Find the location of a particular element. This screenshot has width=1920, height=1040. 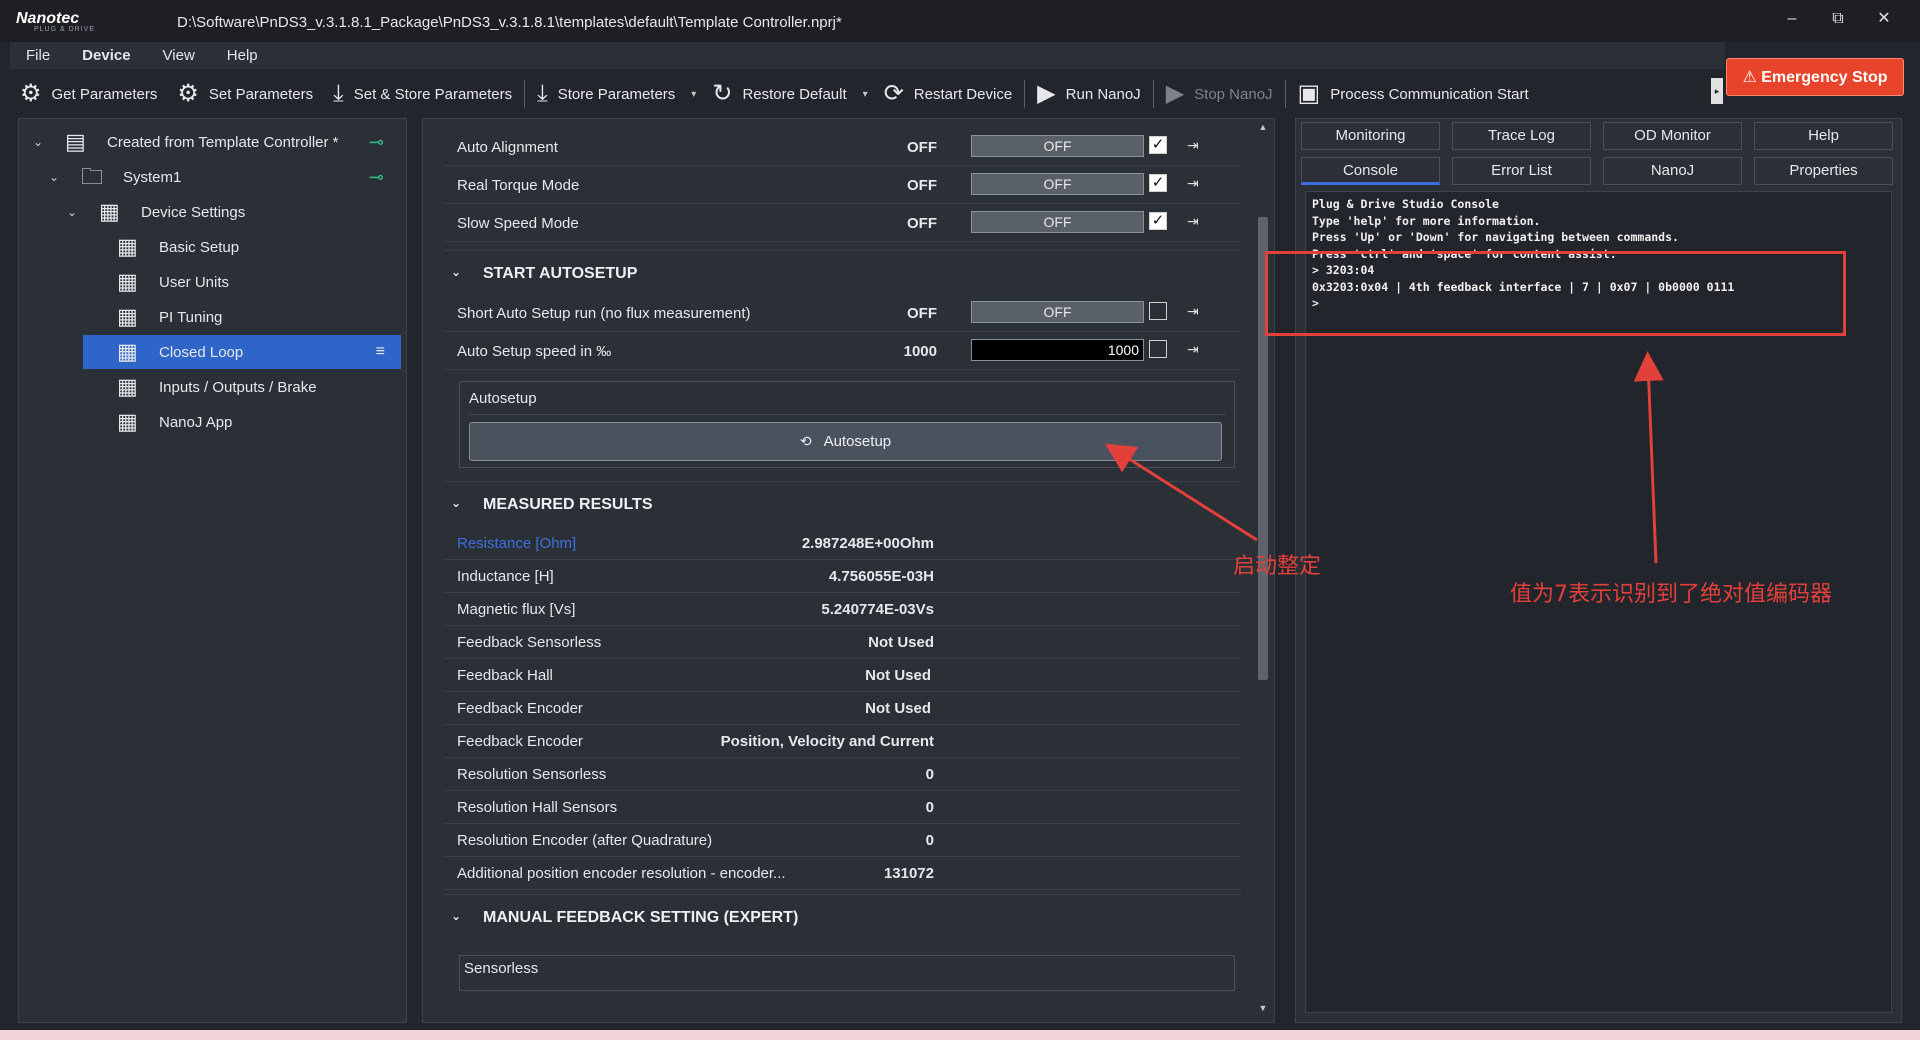

annotation-arrows is located at coordinates (1384, 457).